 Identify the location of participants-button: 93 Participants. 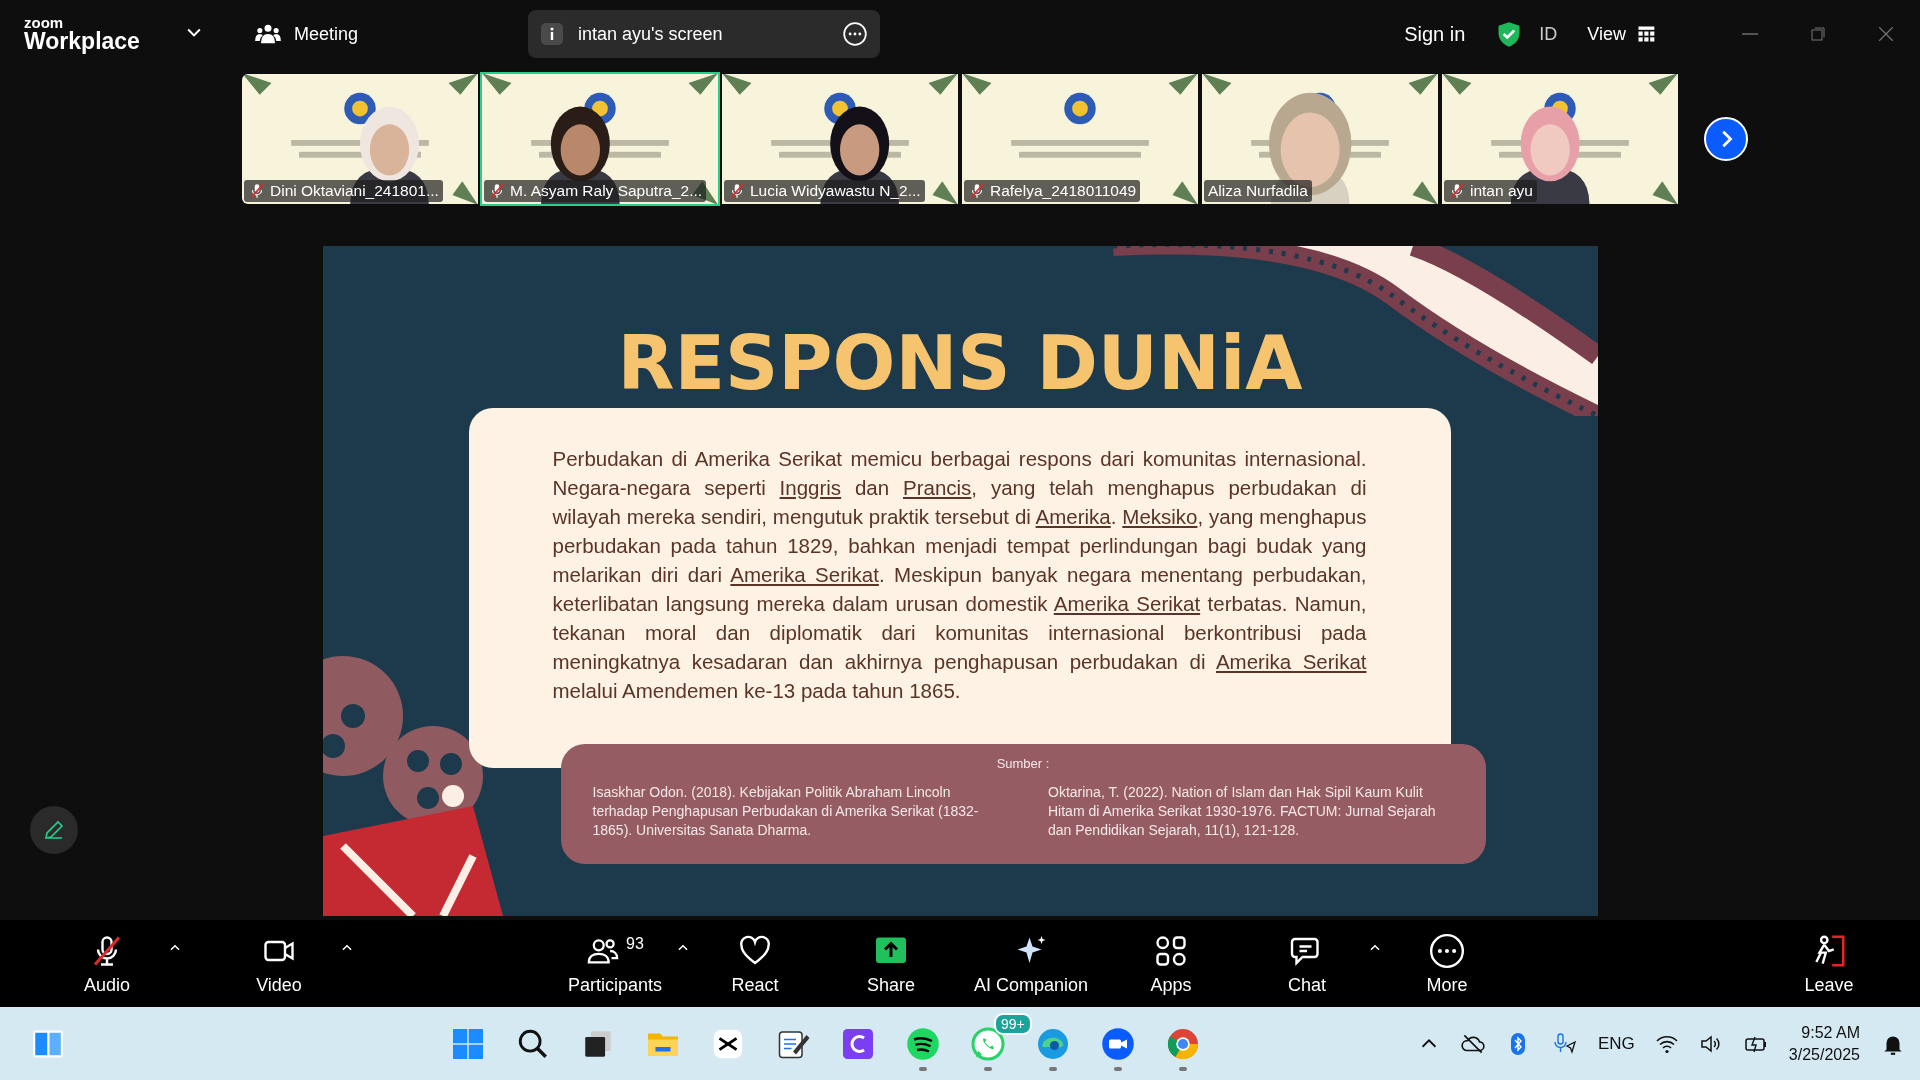
(615, 963).